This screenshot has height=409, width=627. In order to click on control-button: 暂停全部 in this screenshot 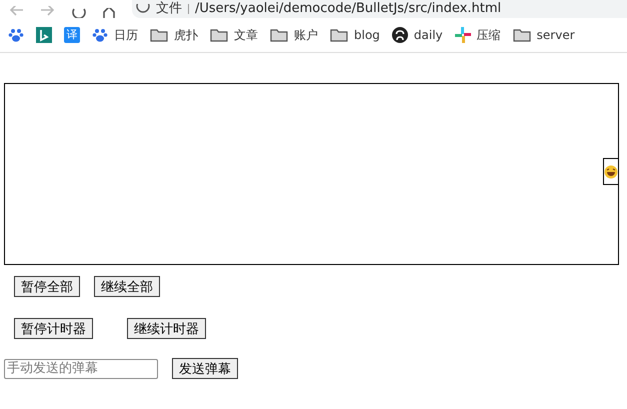, I will do `click(47, 286)`.